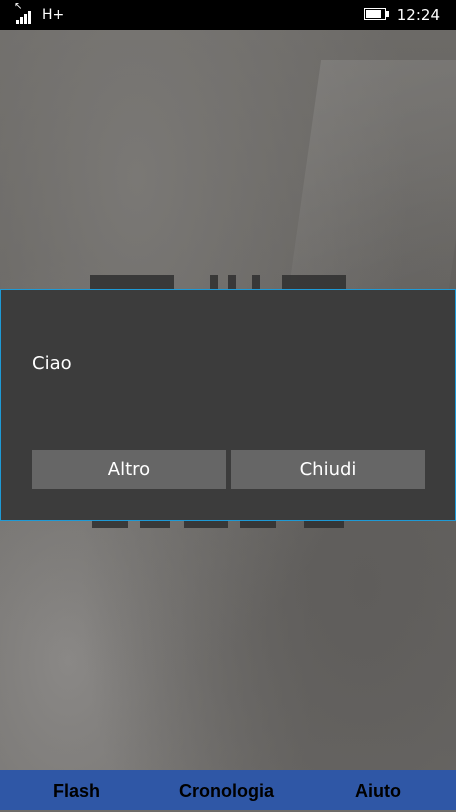 This screenshot has width=456, height=812. I want to click on status-clock: 12:24, so click(418, 15).